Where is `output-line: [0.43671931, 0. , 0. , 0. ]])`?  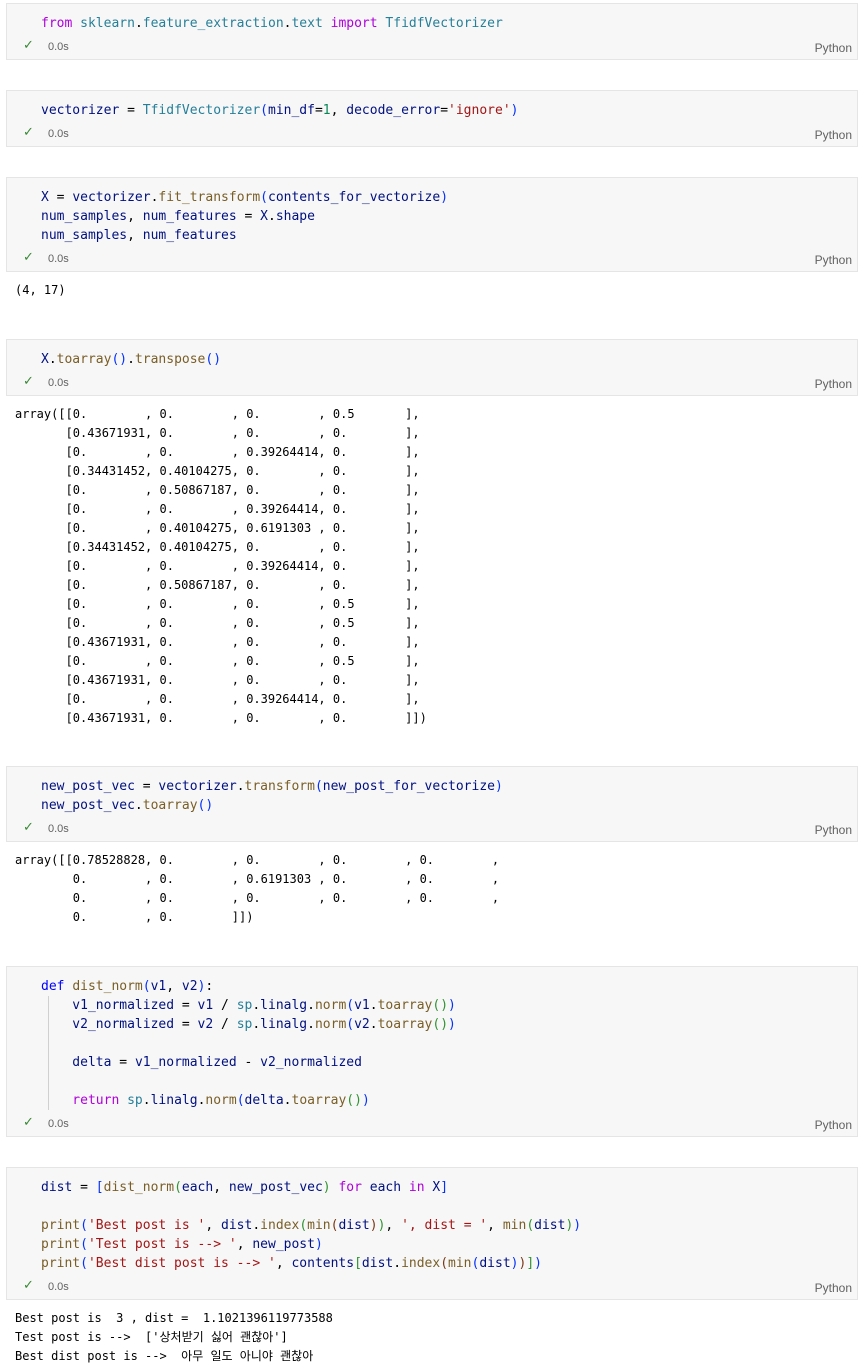 output-line: [0.43671931, 0. , 0. , 0. ]]) is located at coordinates (221, 718).